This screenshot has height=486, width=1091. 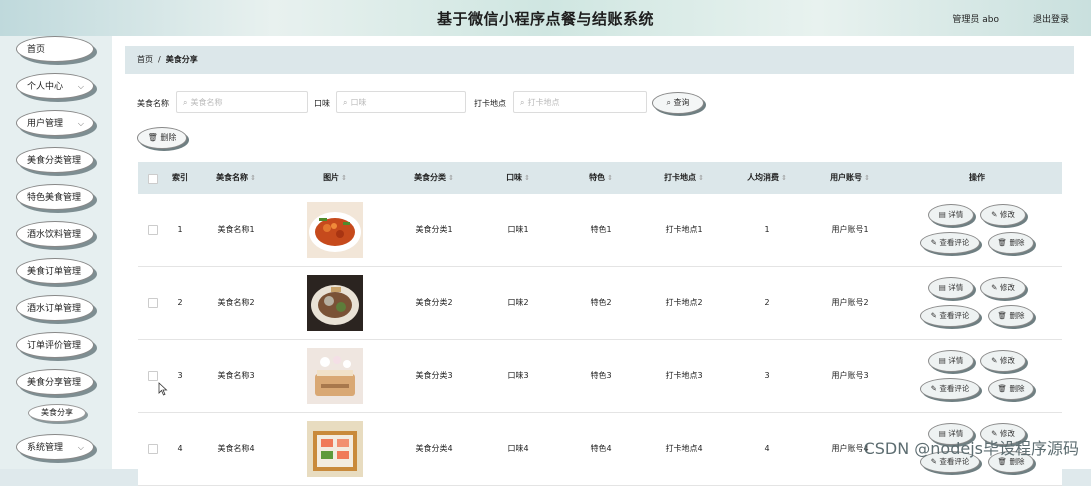 What do you see at coordinates (162, 138) in the screenshot?
I see `batch-delete-button: 🗑 删除` at bounding box center [162, 138].